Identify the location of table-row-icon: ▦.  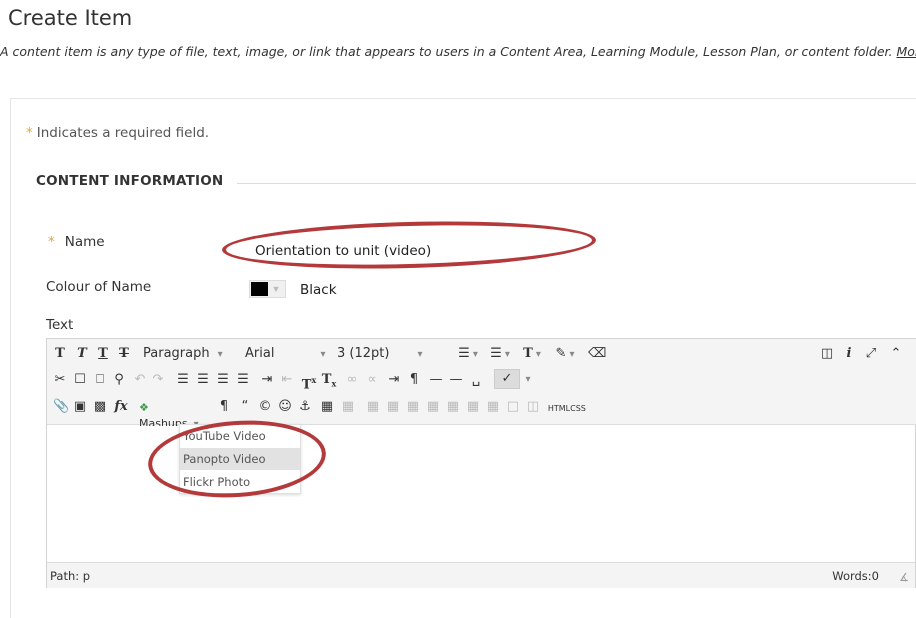
(348, 407).